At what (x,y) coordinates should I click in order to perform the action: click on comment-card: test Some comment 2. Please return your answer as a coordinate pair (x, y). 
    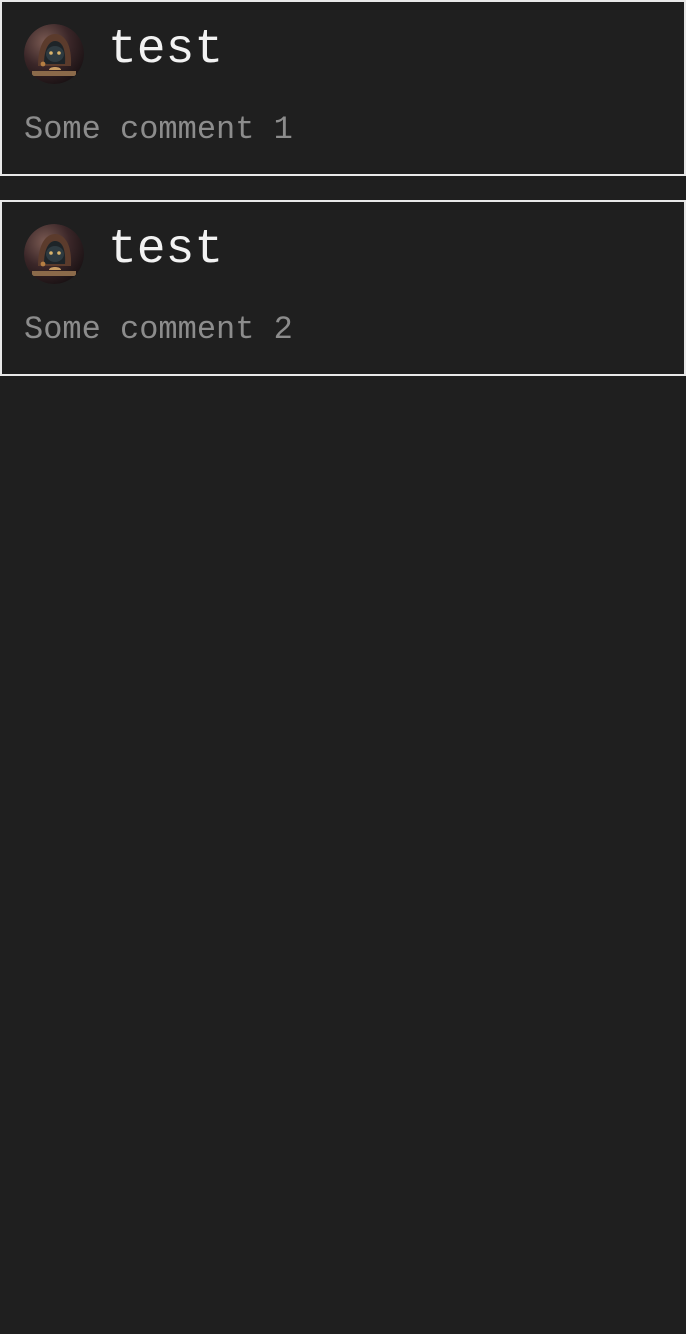
    Looking at the image, I should click on (343, 288).